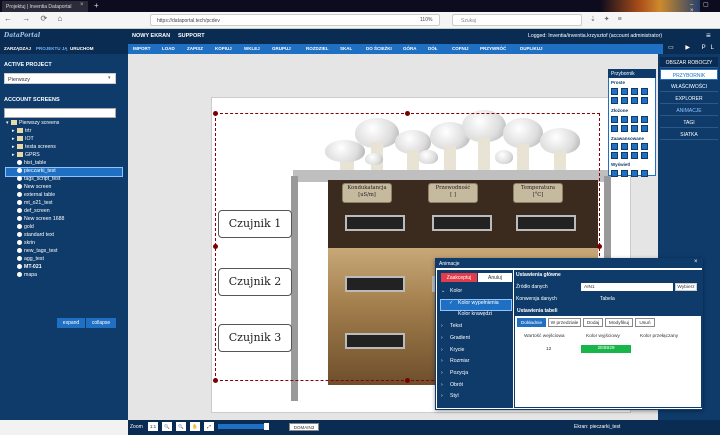 This screenshot has width=720, height=435. I want to click on tree-folder: ▸ IOT, so click(64, 140).